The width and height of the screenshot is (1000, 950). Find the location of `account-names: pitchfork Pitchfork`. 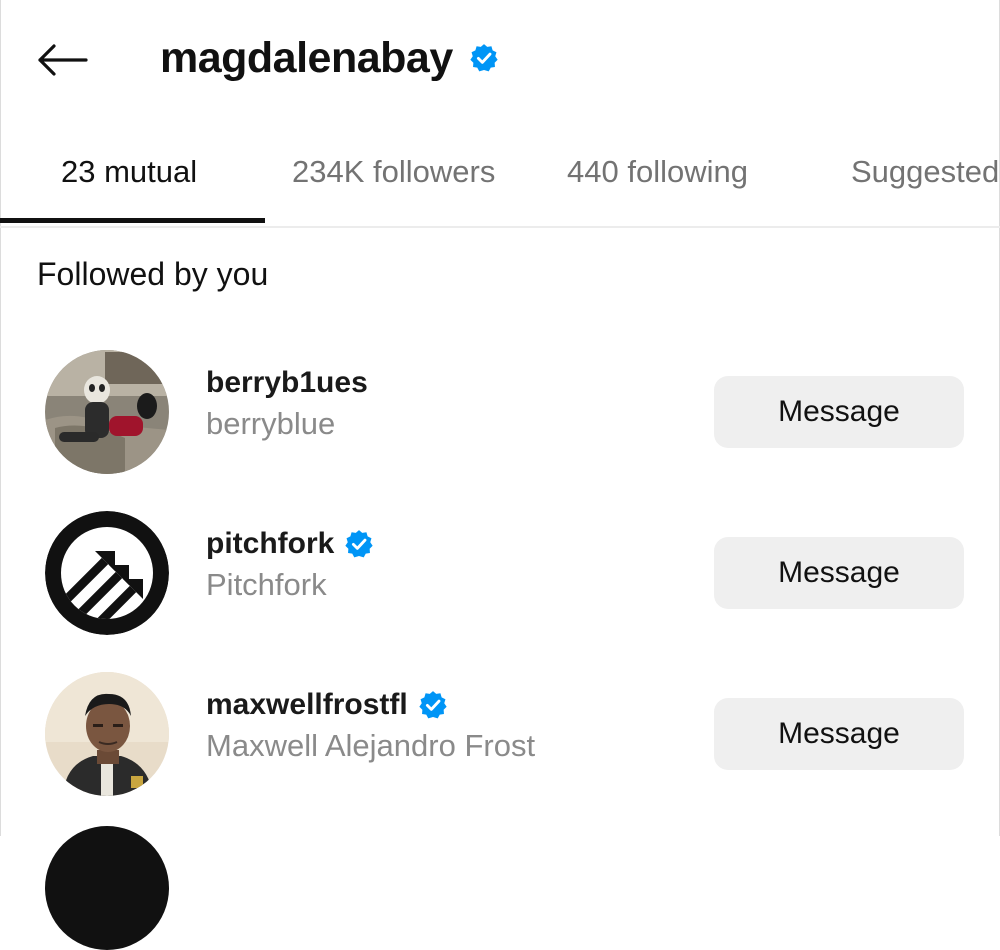

account-names: pitchfork Pitchfork is located at coordinates (290, 563).